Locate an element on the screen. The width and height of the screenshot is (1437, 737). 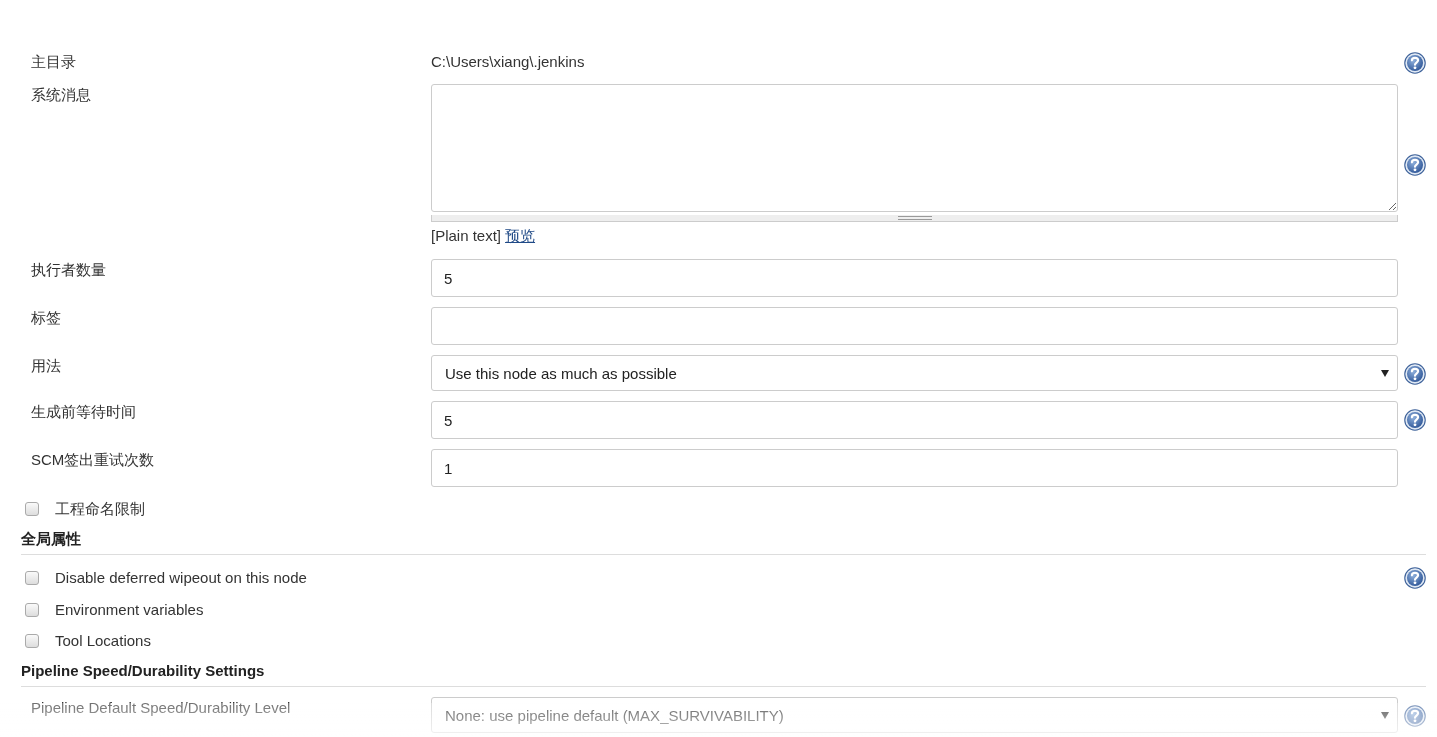
checkbox-label: Environment variables is located at coordinates (129, 610).